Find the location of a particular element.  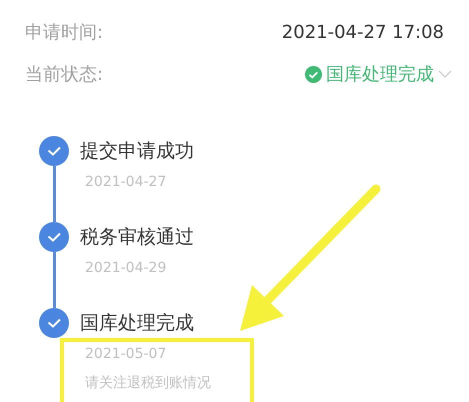

status-value: 国库处理完成 is located at coordinates (380, 74).